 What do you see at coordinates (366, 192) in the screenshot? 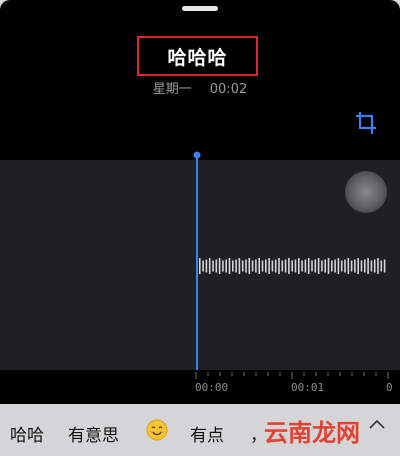
I see `play-button` at bounding box center [366, 192].